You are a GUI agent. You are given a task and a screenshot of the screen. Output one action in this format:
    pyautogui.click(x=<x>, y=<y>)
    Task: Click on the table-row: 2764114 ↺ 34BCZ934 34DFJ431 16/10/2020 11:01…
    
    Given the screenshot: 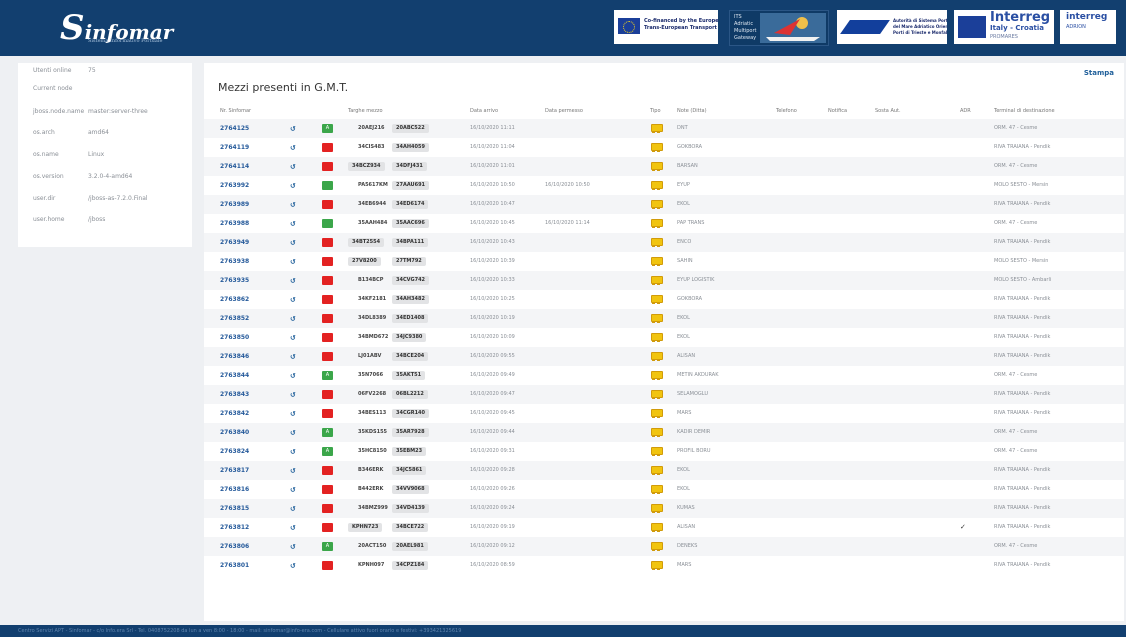 What is the action you would take?
    pyautogui.click(x=664, y=166)
    